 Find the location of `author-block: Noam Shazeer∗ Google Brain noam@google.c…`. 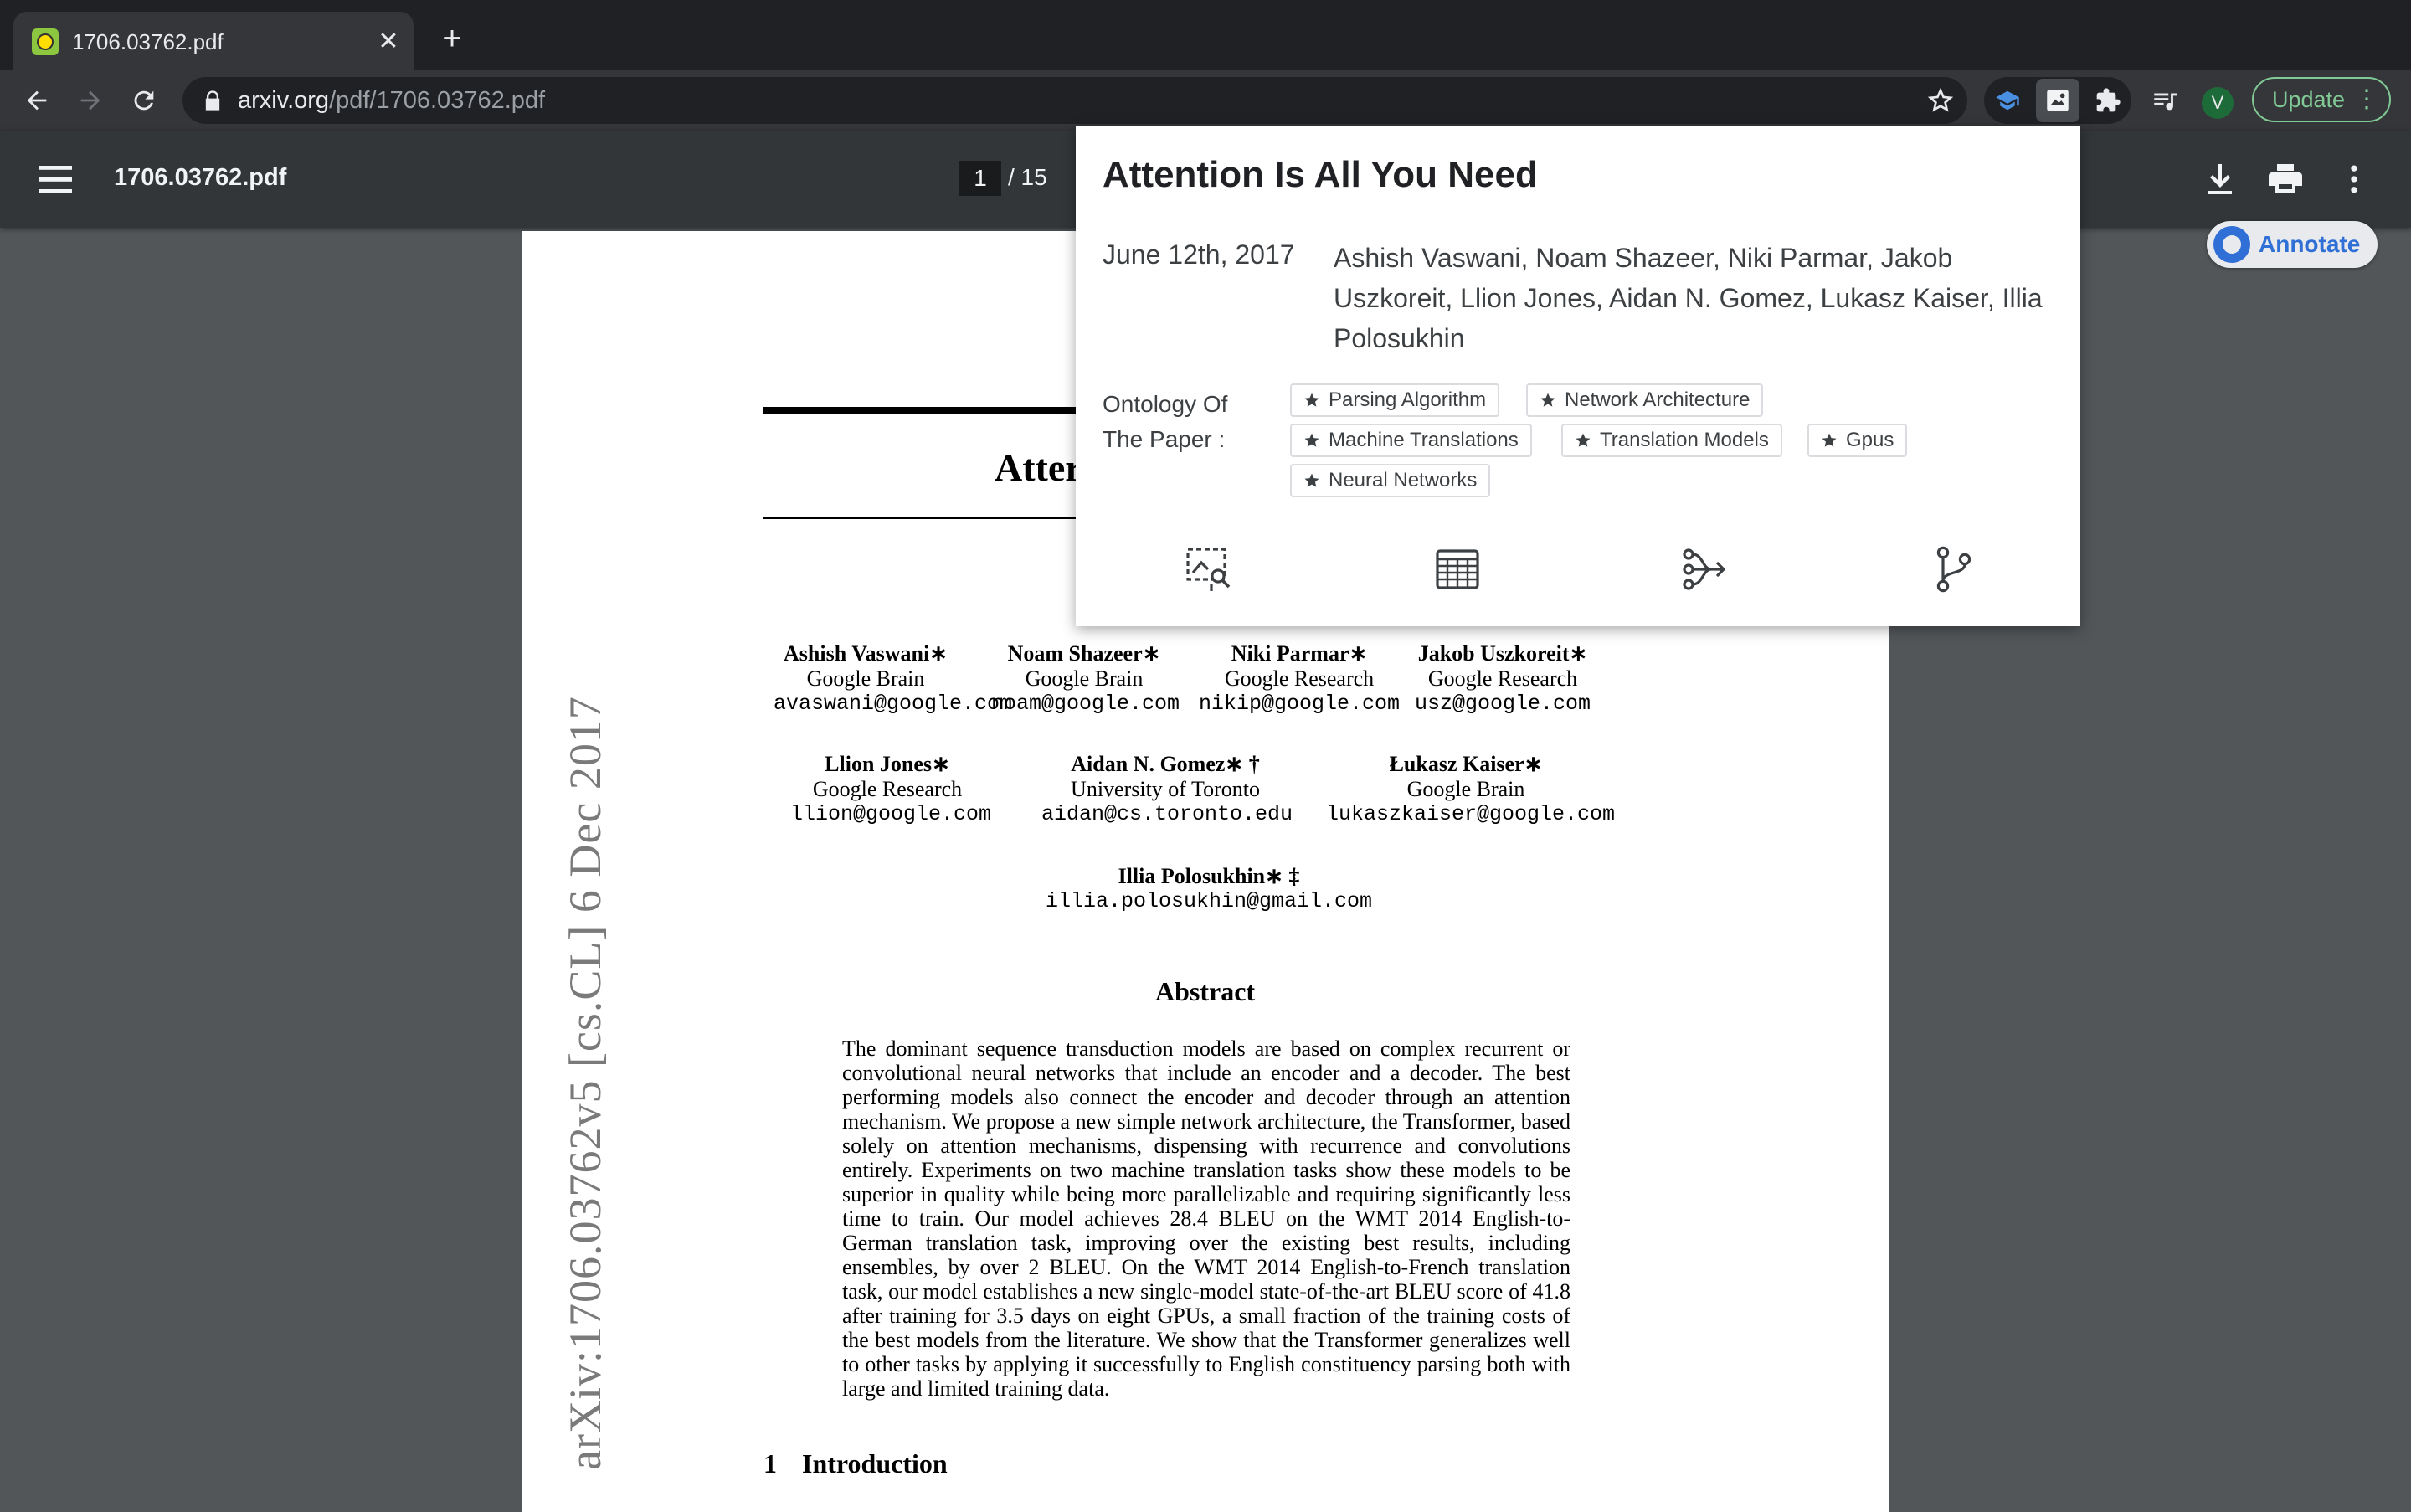

author-block: Noam Shazeer∗ Google Brain noam@google.c… is located at coordinates (1085, 679).